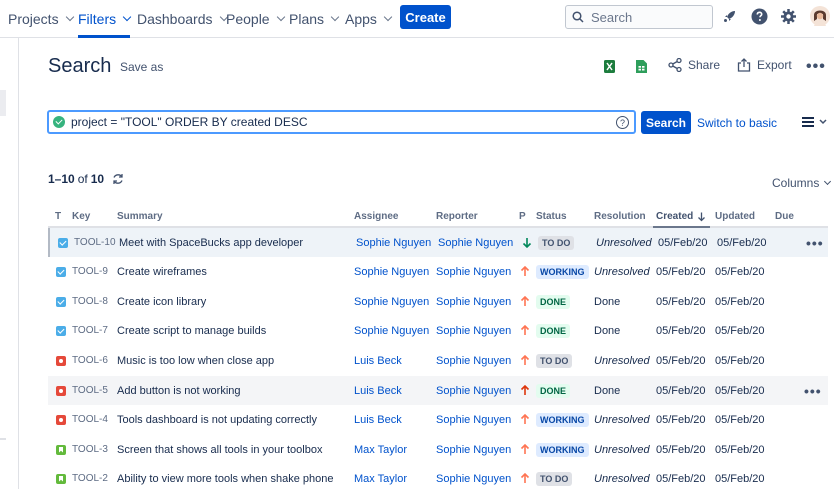  What do you see at coordinates (759, 16) in the screenshot?
I see `help-icon` at bounding box center [759, 16].